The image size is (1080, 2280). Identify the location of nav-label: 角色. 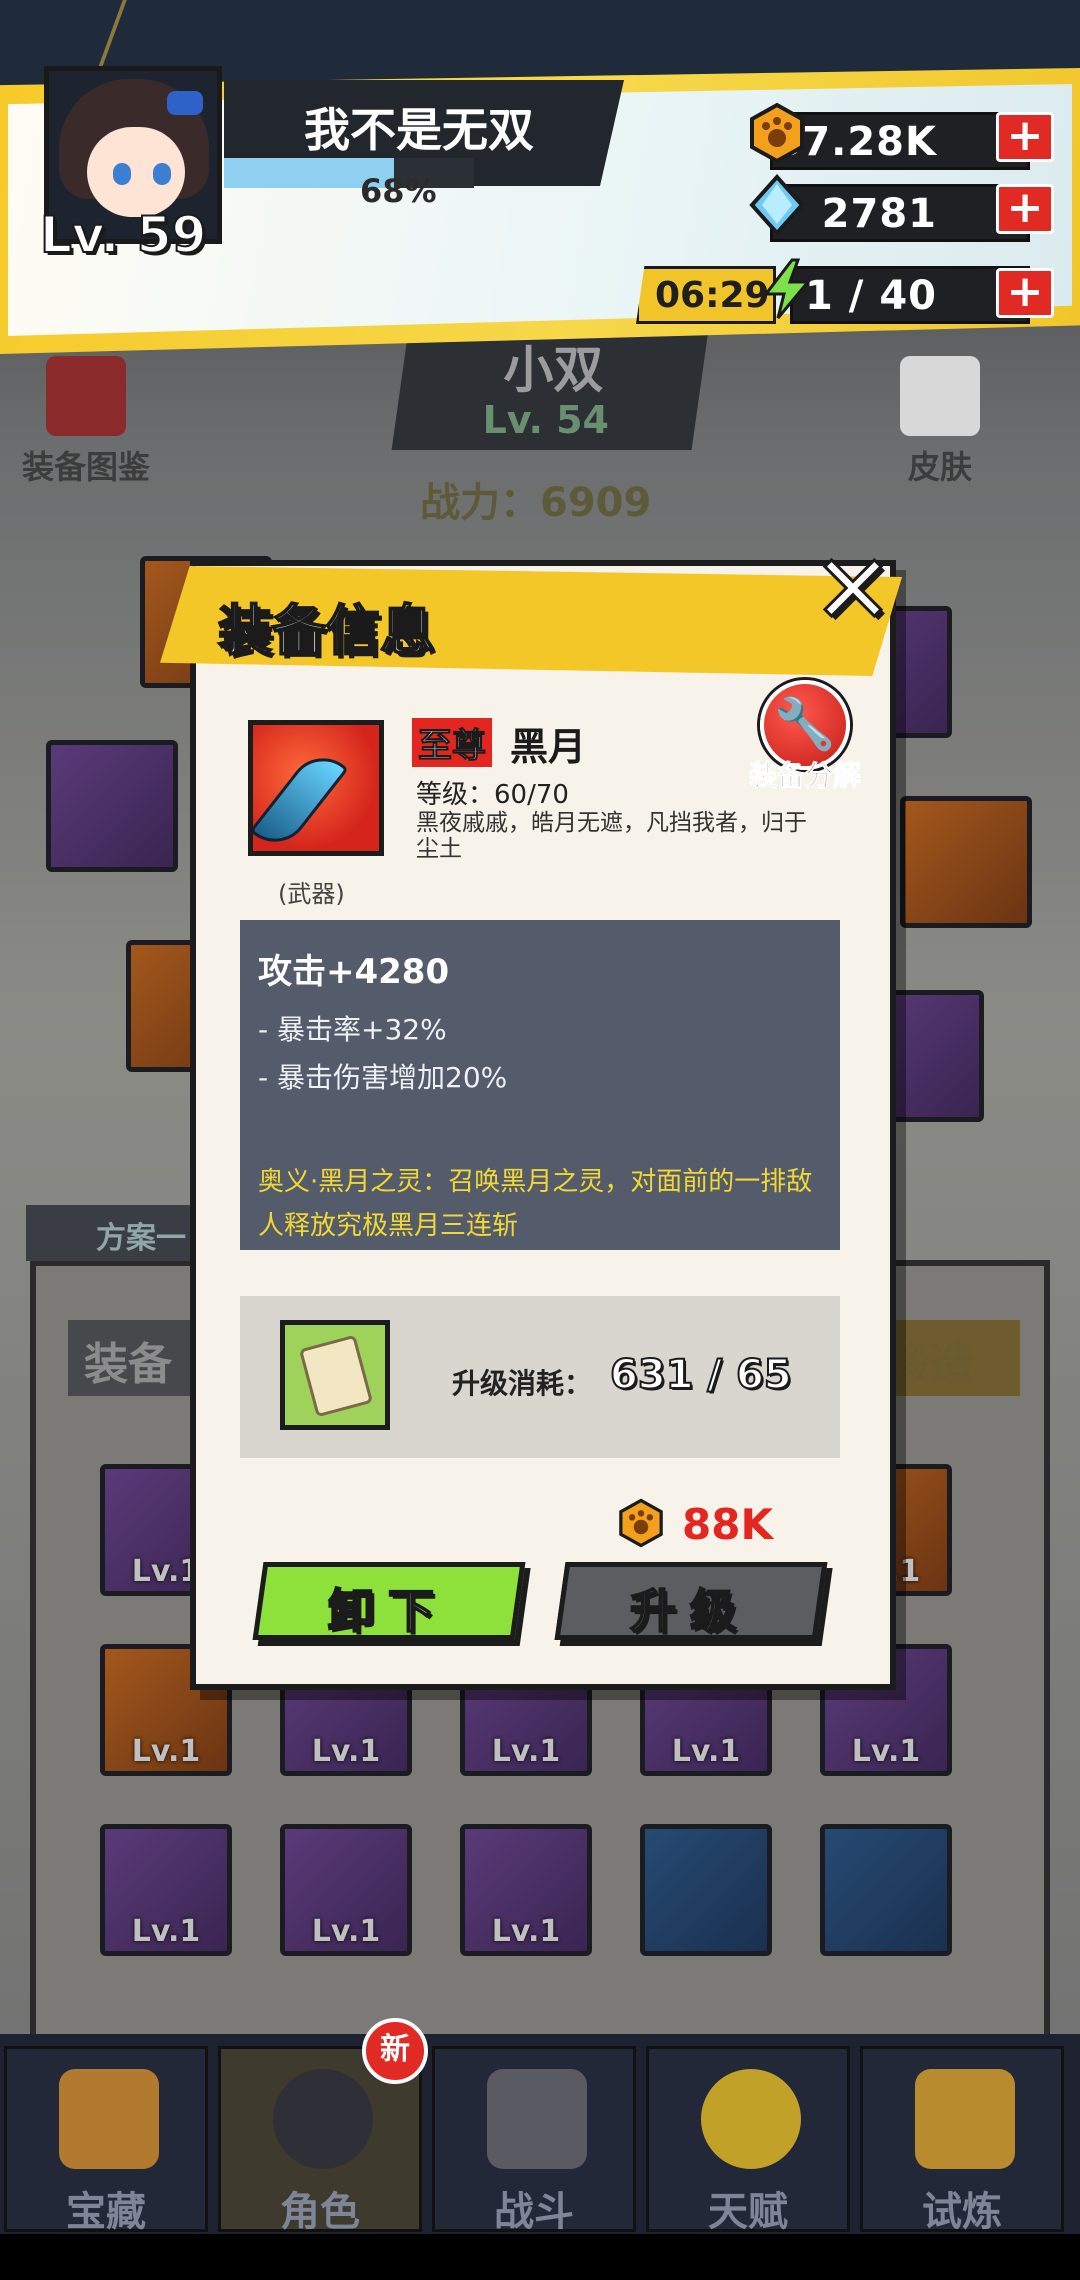
(320, 2212).